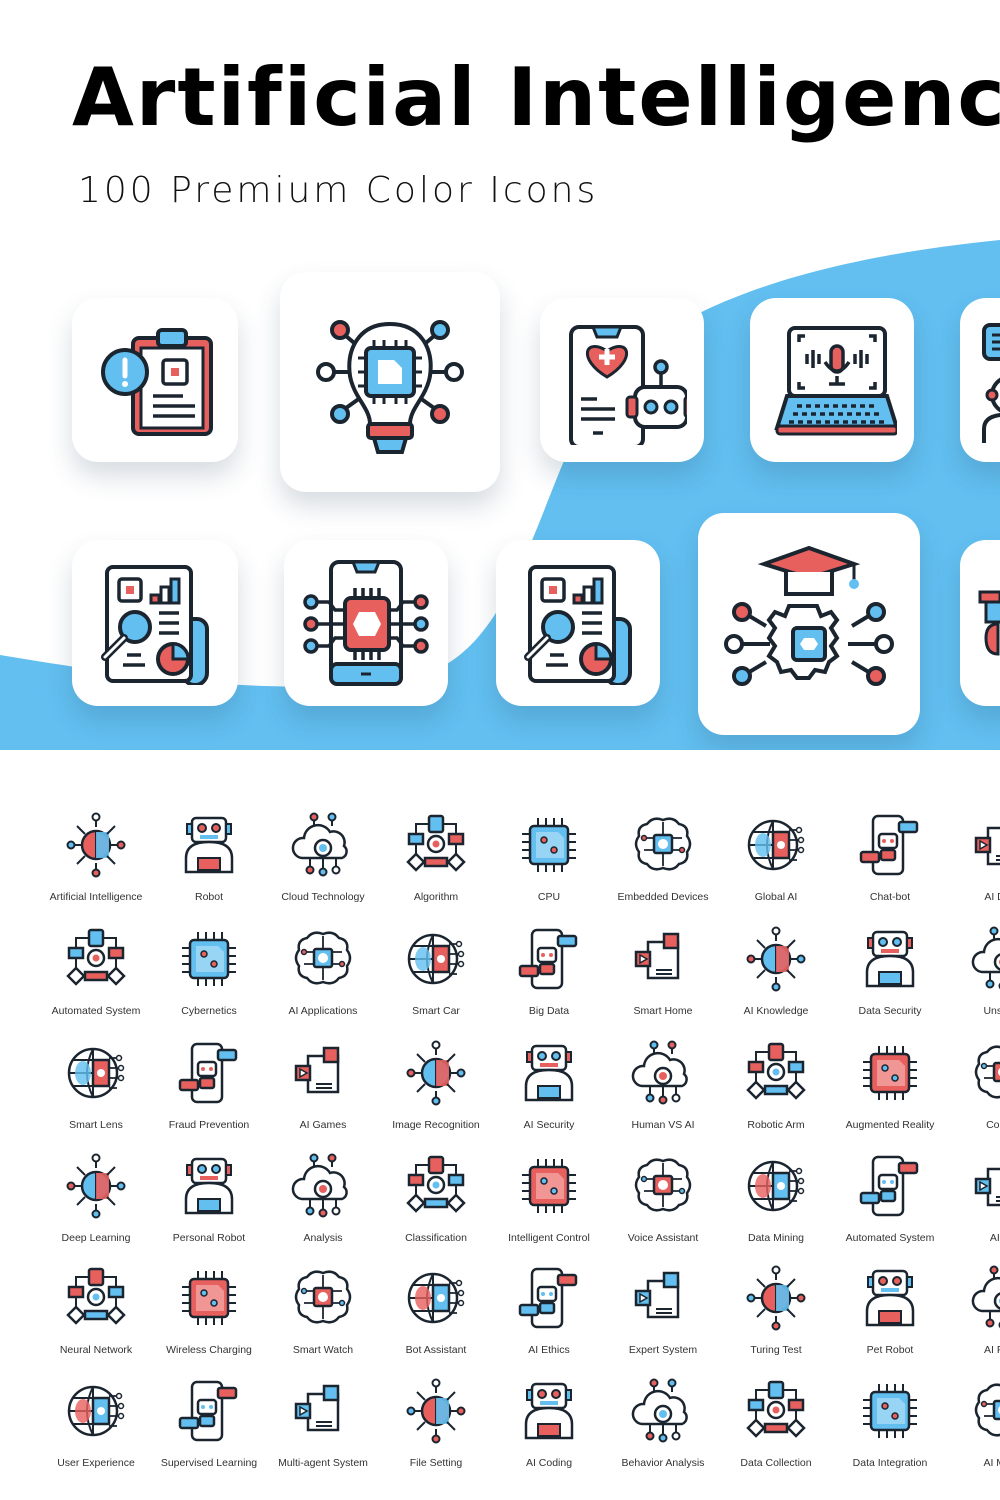  I want to click on icon-grid-item-label: Personal Robot, so click(209, 1238).